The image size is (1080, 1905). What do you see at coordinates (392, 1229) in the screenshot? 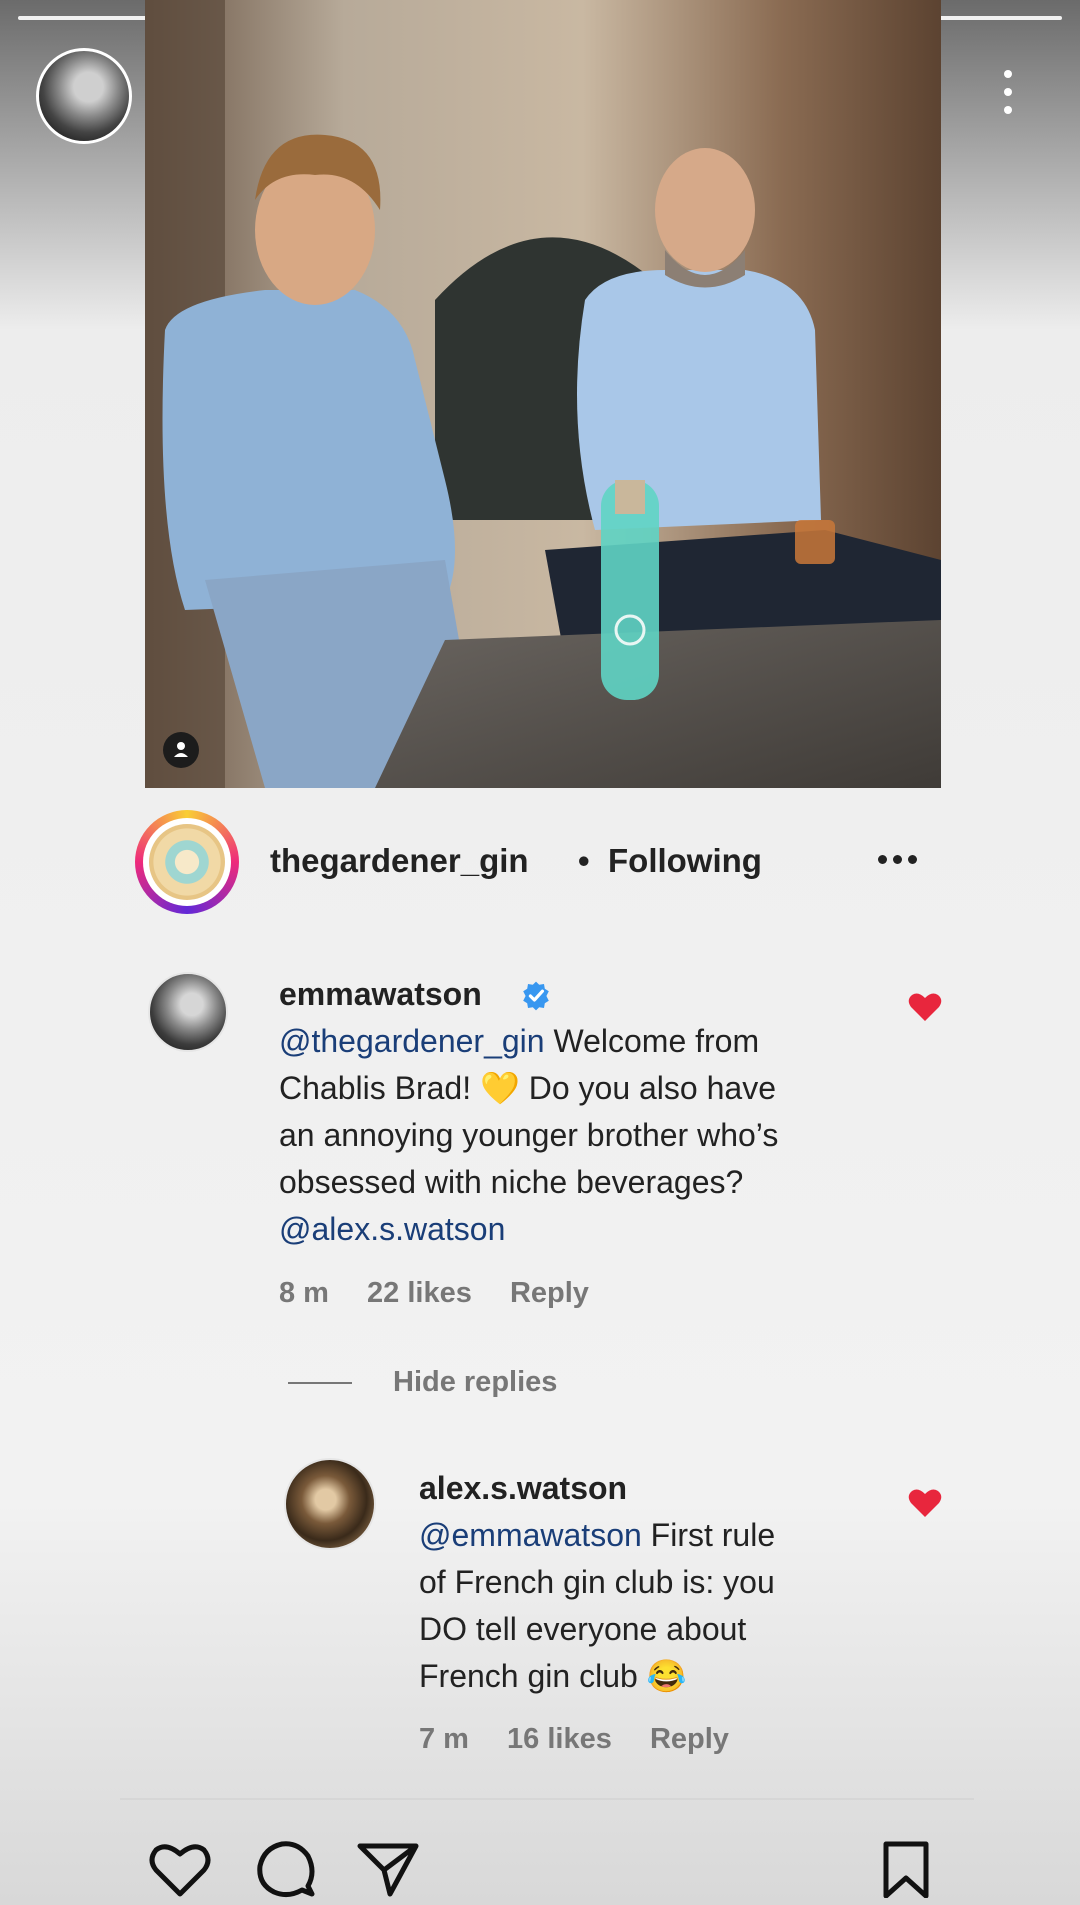
I see `comment-mention-2: @alex.s.watson` at bounding box center [392, 1229].